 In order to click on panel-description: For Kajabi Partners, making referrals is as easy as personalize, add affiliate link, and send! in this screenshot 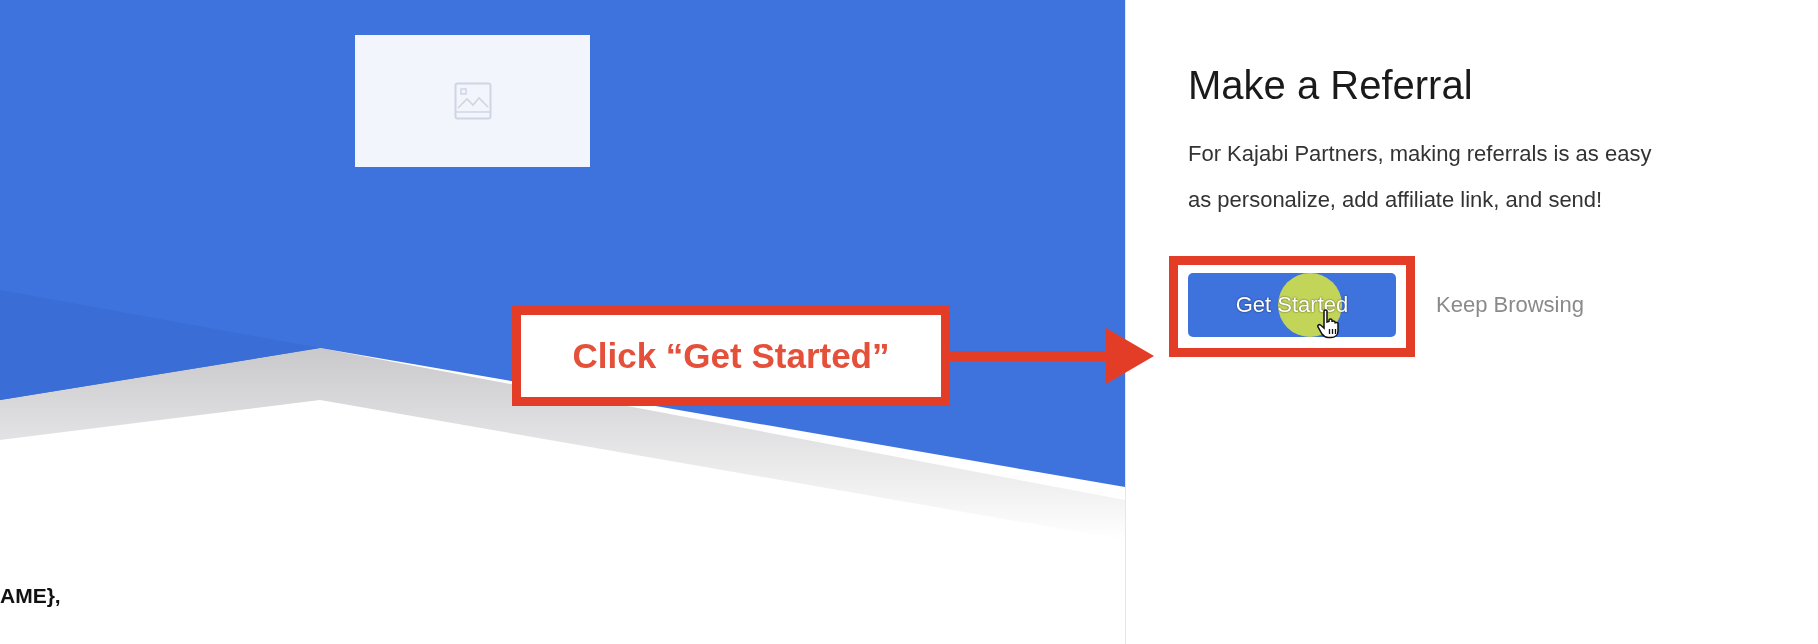, I will do `click(1420, 177)`.